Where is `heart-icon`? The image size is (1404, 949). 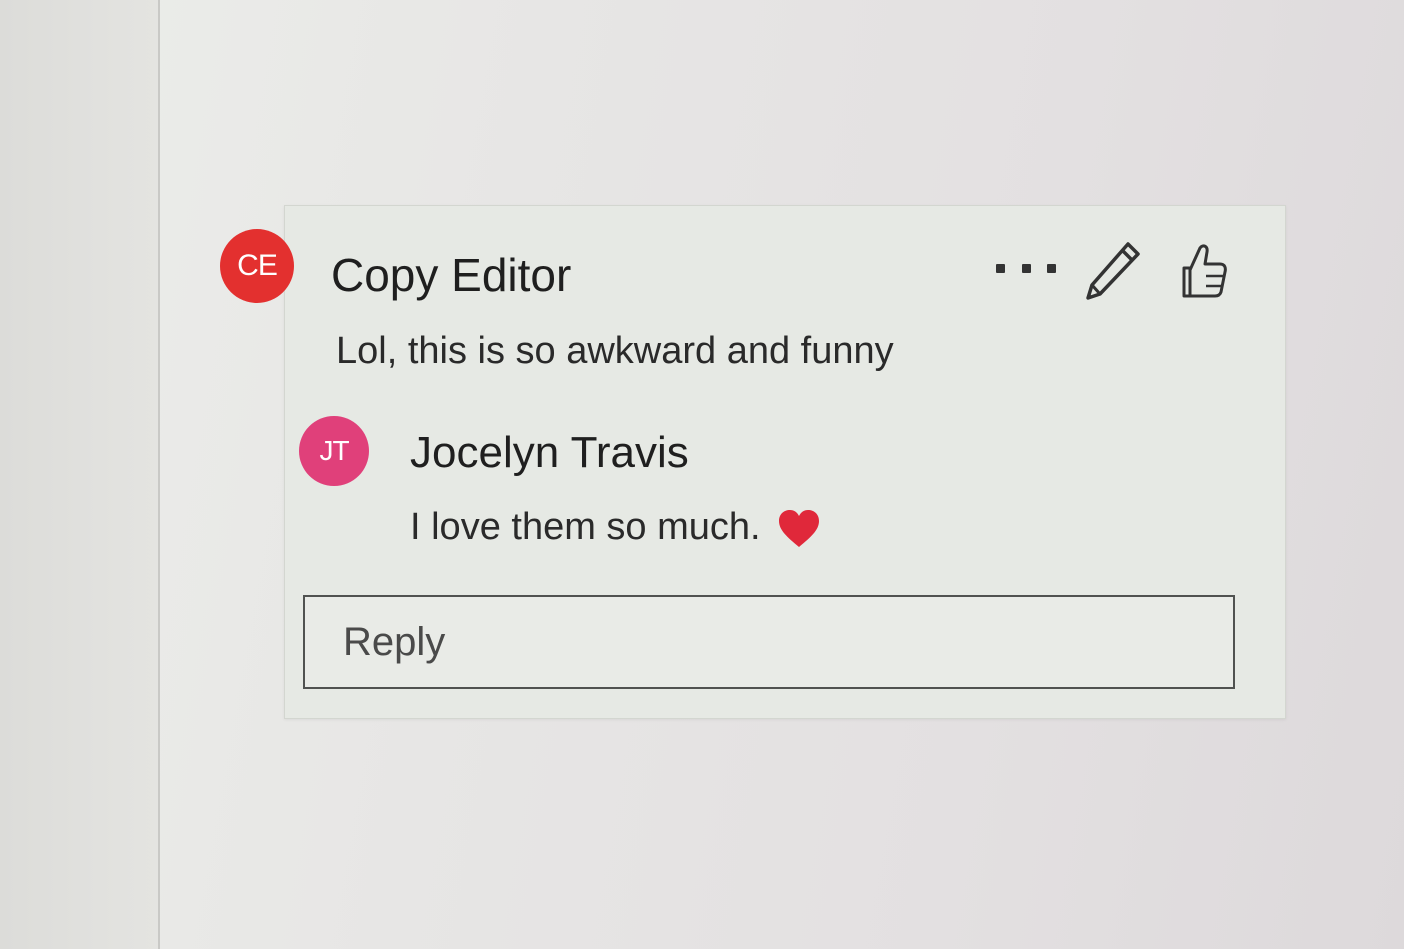
heart-icon is located at coordinates (798, 528).